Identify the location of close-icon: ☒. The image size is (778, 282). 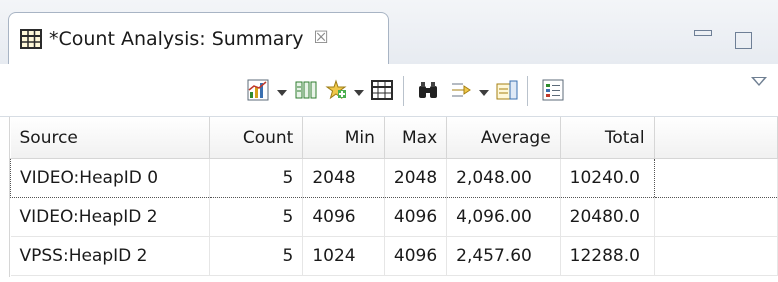
(321, 38).